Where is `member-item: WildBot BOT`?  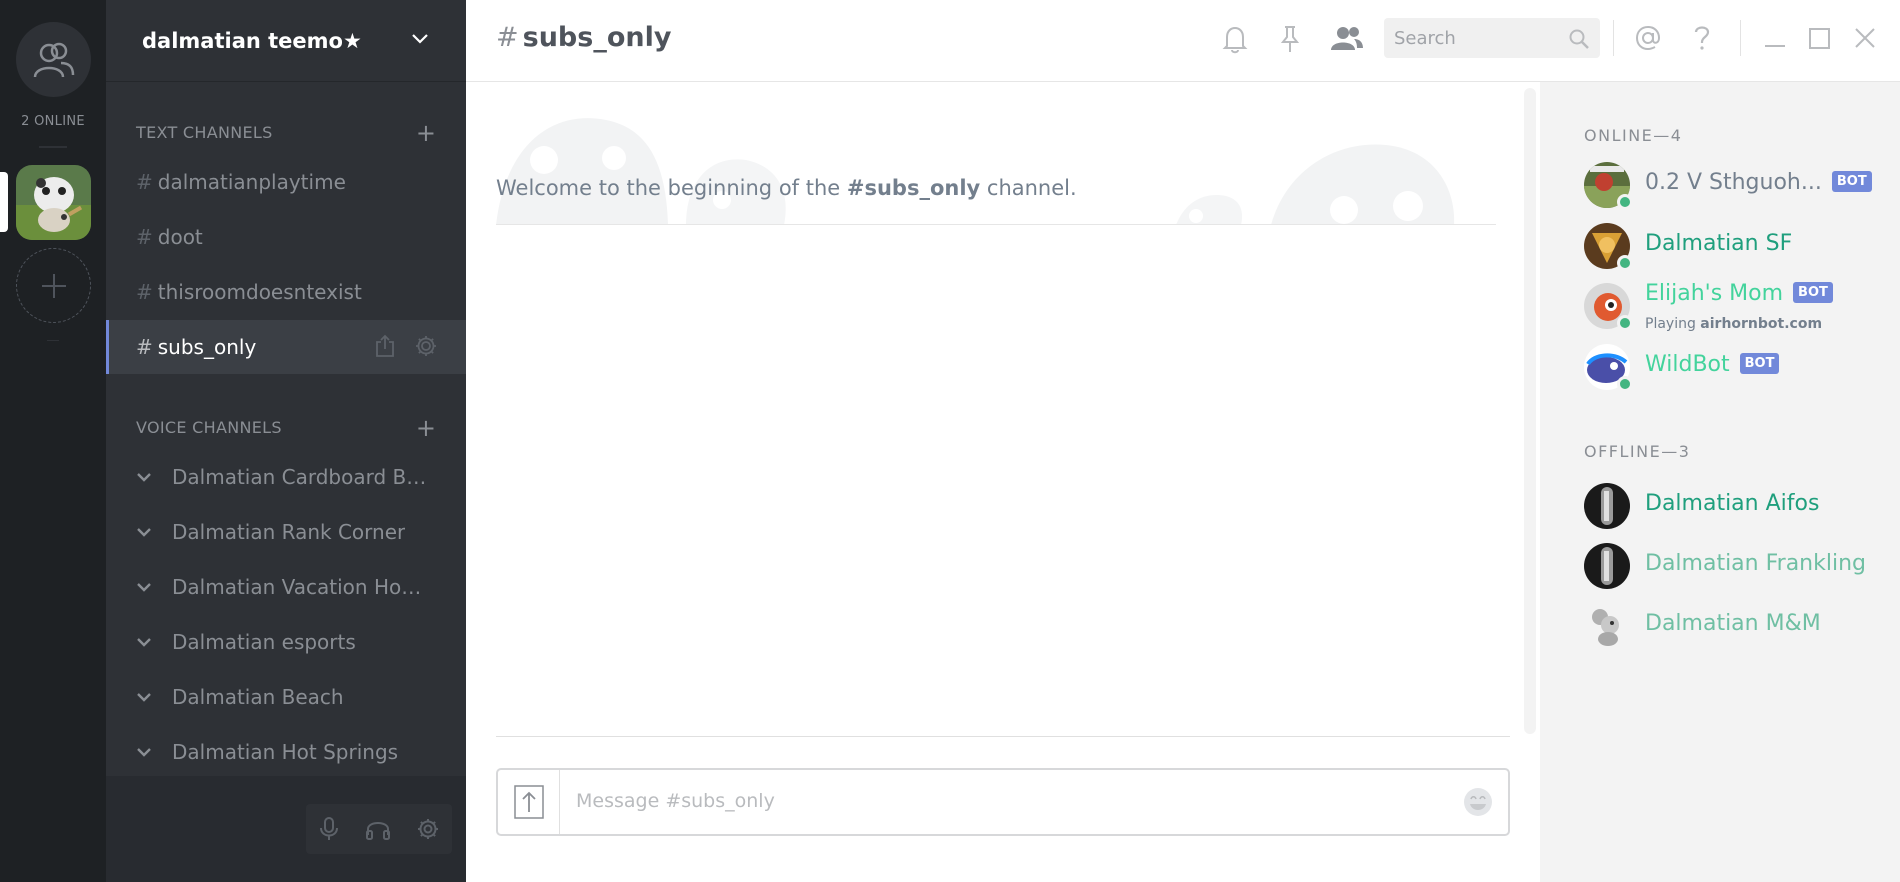 member-item: WildBot BOT is located at coordinates (1734, 369).